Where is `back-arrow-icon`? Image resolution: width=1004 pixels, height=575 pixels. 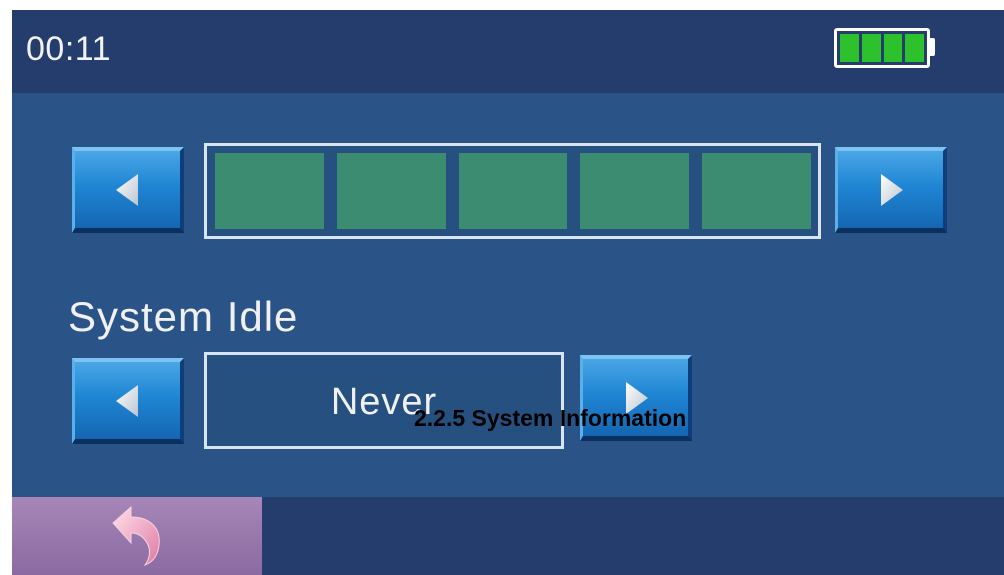 back-arrow-icon is located at coordinates (136, 536).